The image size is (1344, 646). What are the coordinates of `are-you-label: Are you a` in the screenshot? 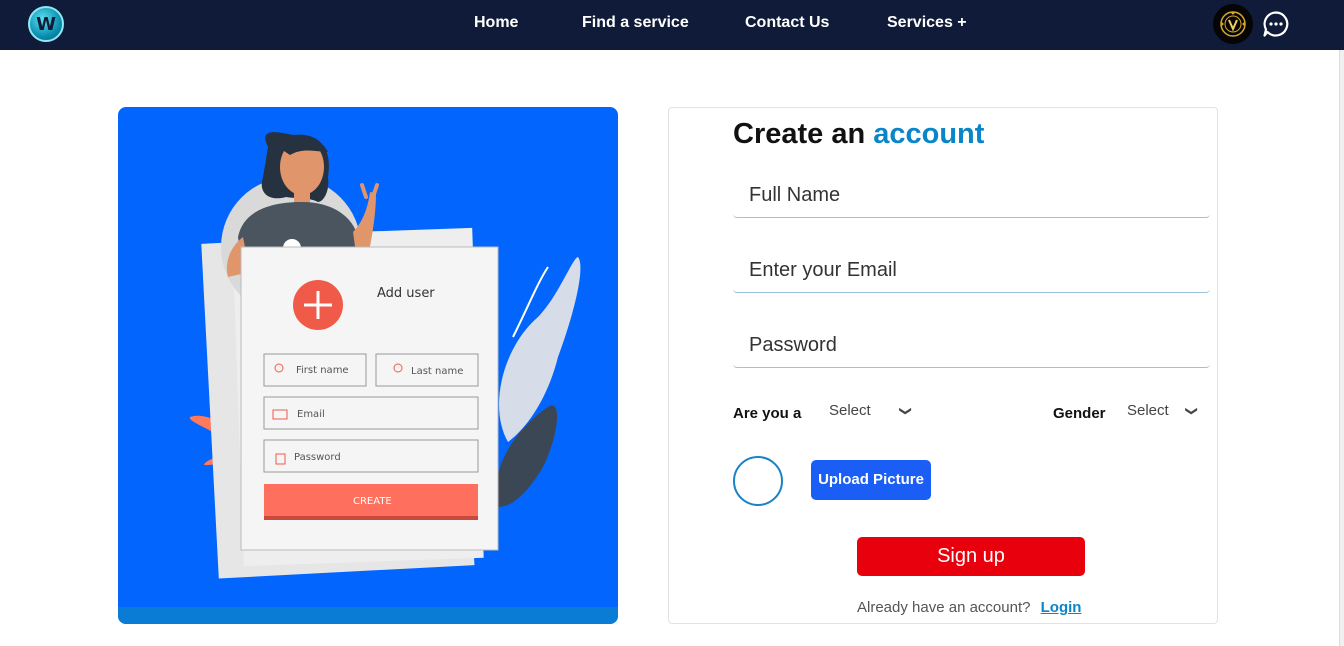 It's located at (767, 413).